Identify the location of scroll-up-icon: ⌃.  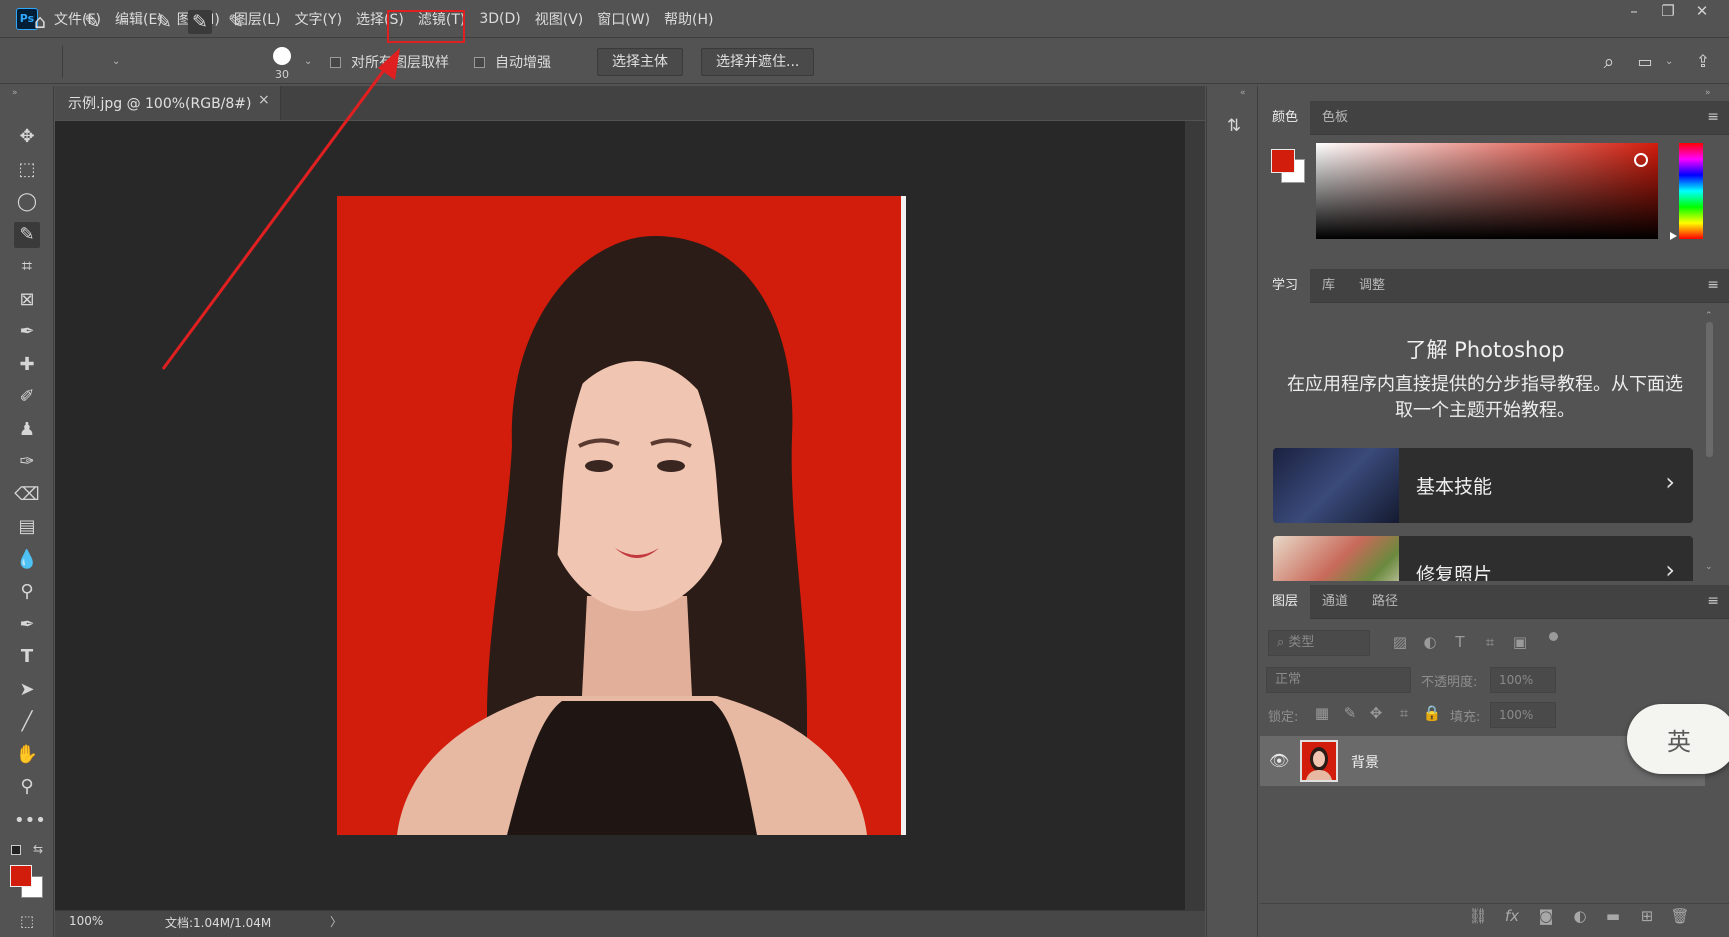
(1709, 316).